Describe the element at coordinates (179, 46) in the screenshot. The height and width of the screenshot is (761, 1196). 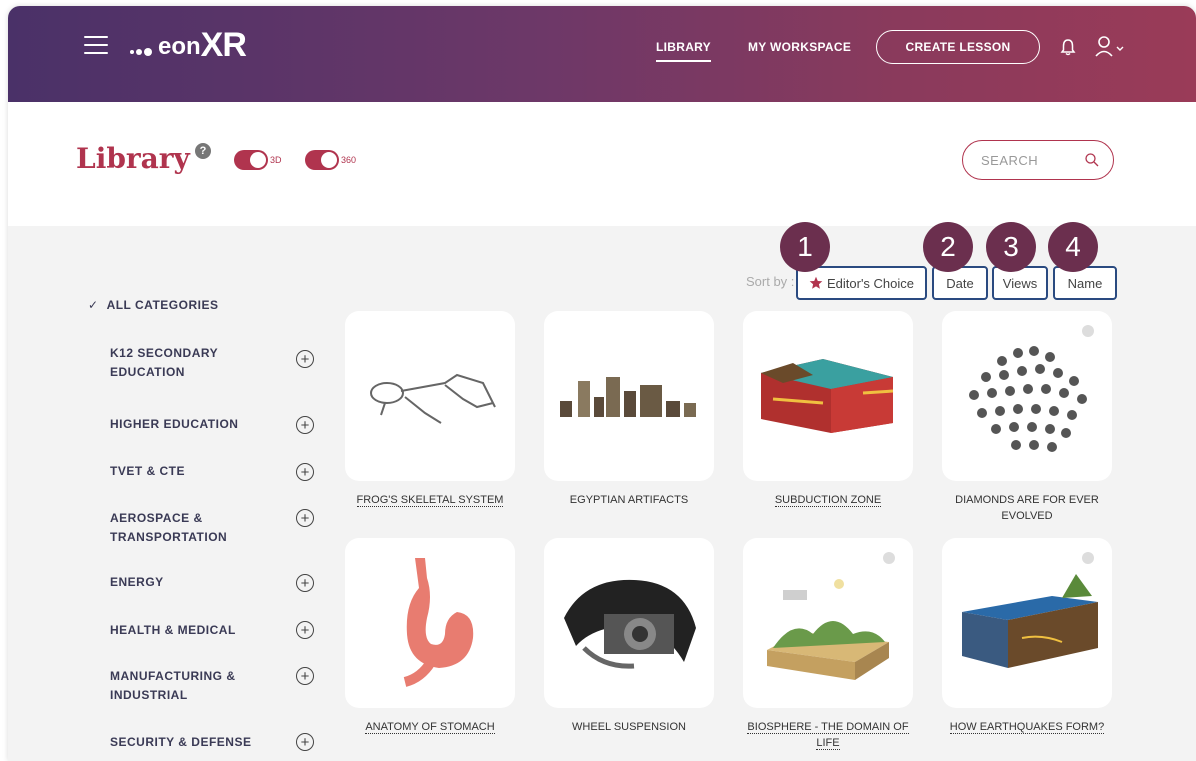
I see `logo-text-eon: eon` at that location.